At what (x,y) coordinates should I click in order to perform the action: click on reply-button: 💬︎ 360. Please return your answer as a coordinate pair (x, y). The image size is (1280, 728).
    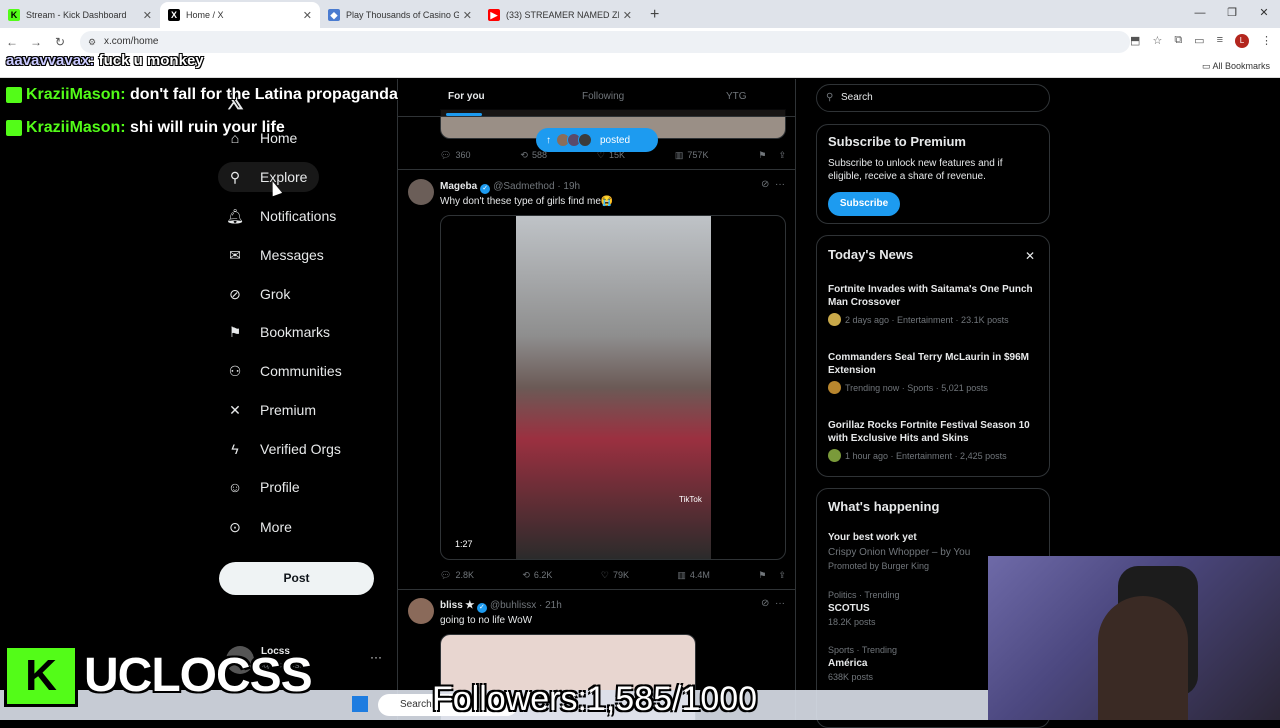
    Looking at the image, I should click on (455, 155).